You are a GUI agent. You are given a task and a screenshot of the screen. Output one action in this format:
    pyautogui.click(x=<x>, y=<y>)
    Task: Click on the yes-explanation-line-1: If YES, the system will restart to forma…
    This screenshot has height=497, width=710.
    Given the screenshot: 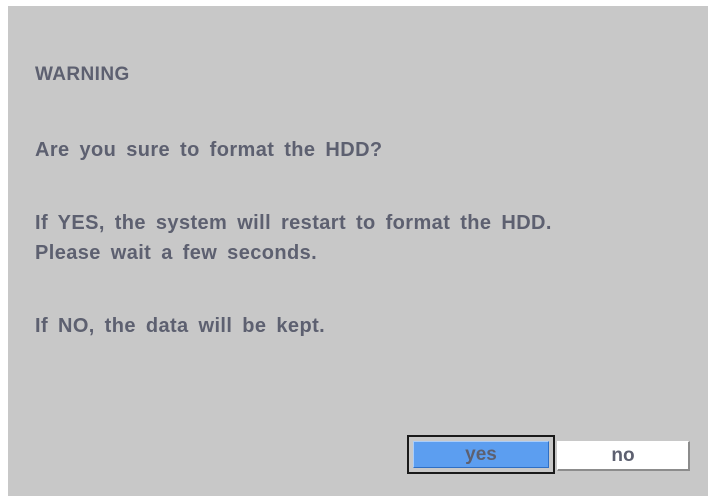 What is the action you would take?
    pyautogui.click(x=293, y=223)
    